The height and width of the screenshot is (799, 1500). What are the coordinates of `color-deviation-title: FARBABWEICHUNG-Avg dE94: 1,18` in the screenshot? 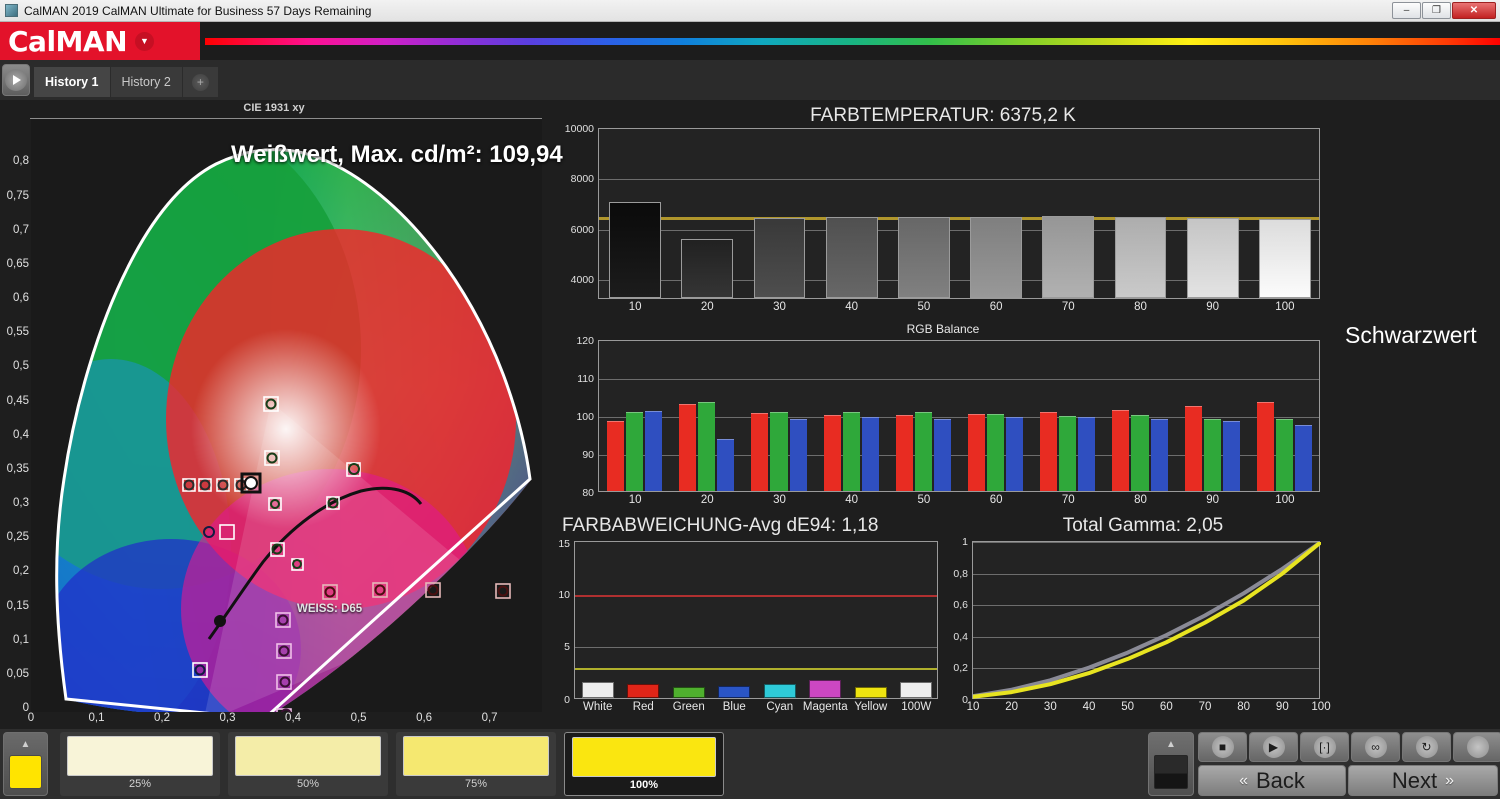 It's located at (720, 525).